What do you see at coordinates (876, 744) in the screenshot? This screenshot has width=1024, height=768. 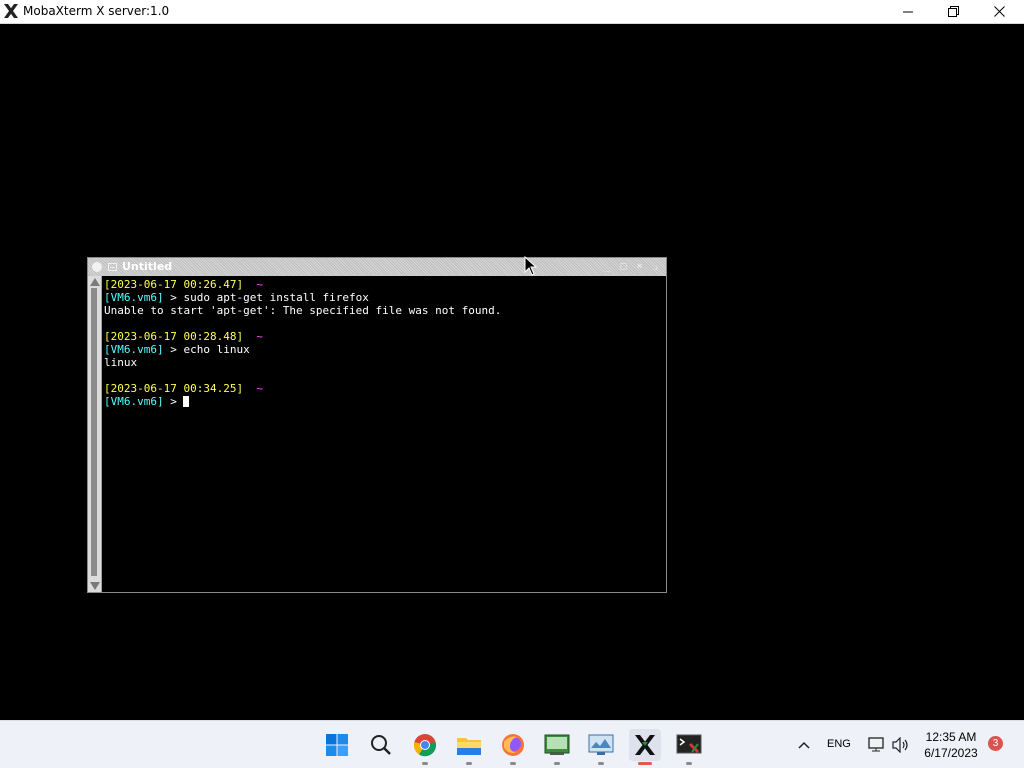 I see `network-icon` at bounding box center [876, 744].